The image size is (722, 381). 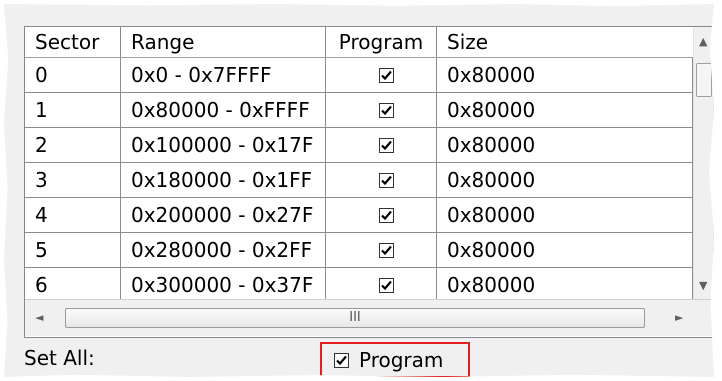 I want to click on set-all-program-checkbox: Program, so click(x=395, y=359).